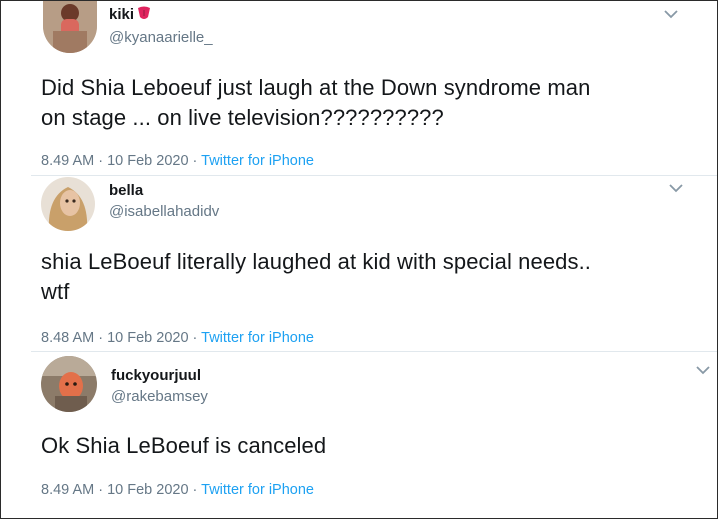 This screenshot has width=720, height=521. Describe the element at coordinates (161, 37) in the screenshot. I see `user-handle: @kyanaarielle_` at that location.